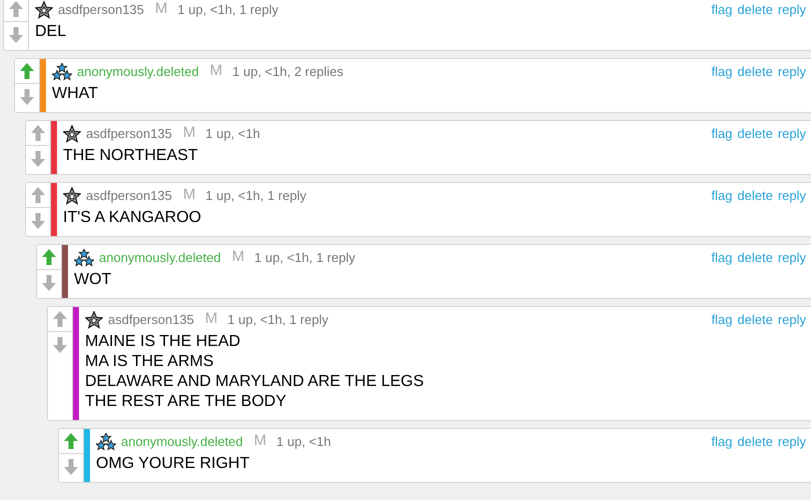  I want to click on comment-text: MAINE IS THE HEAD, so click(163, 342).